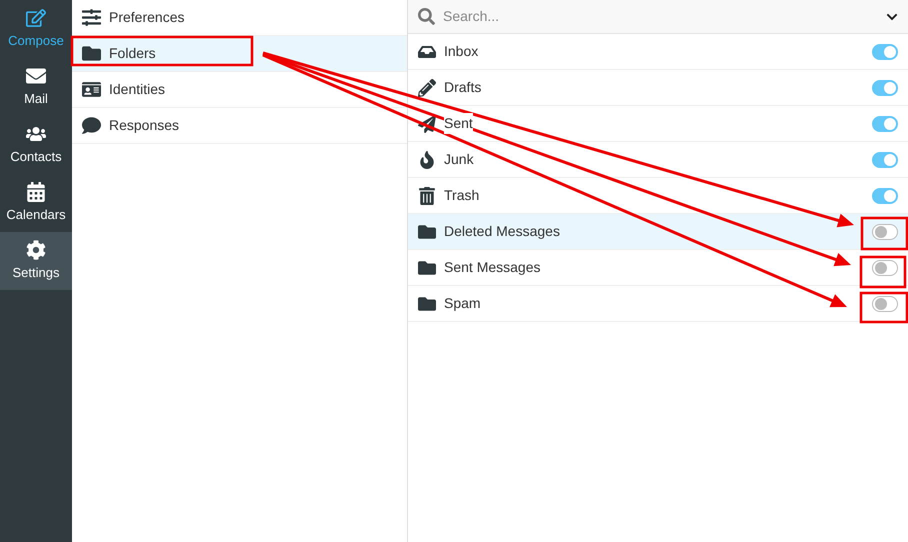  What do you see at coordinates (36, 76) in the screenshot?
I see `envelope-icon` at bounding box center [36, 76].